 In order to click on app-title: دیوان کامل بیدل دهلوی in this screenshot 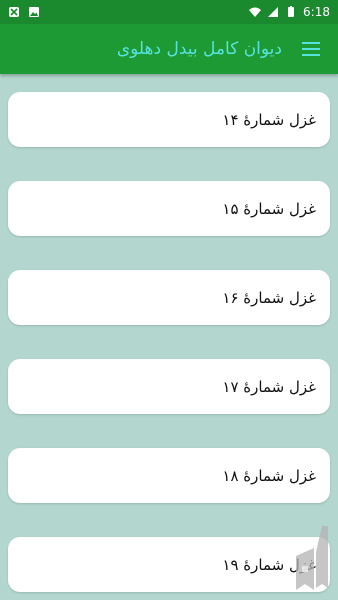, I will do `click(199, 49)`.